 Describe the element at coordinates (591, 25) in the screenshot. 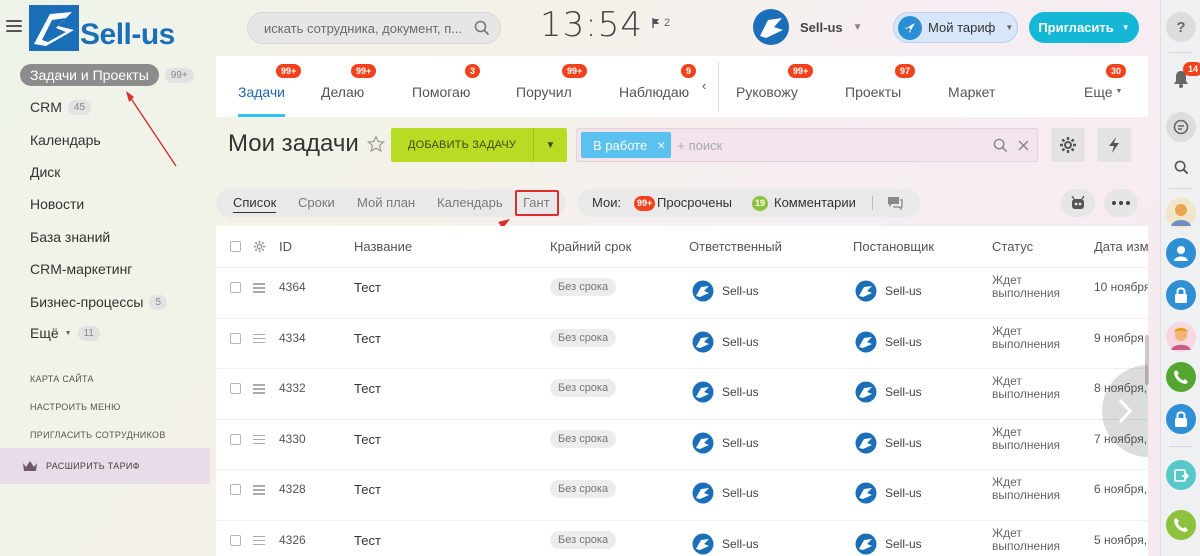

I see `clock: 13:54` at that location.